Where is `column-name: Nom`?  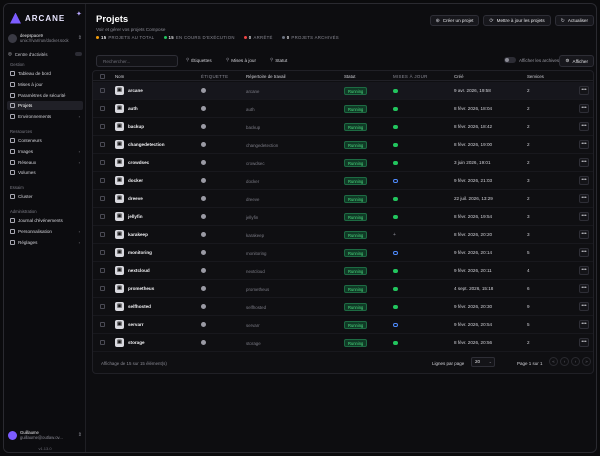 column-name: Nom is located at coordinates (119, 76).